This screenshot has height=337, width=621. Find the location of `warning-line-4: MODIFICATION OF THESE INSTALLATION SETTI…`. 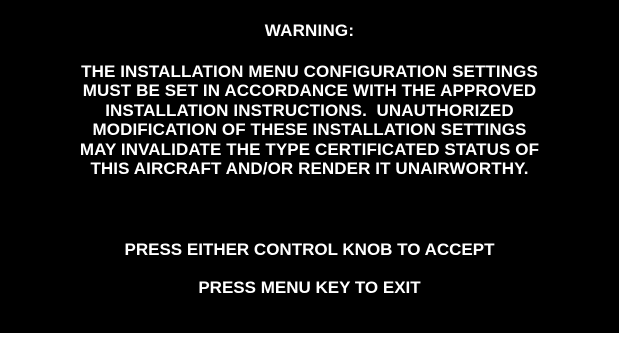

warning-line-4: MODIFICATION OF THESE INSTALLATION SETTI… is located at coordinates (309, 130).